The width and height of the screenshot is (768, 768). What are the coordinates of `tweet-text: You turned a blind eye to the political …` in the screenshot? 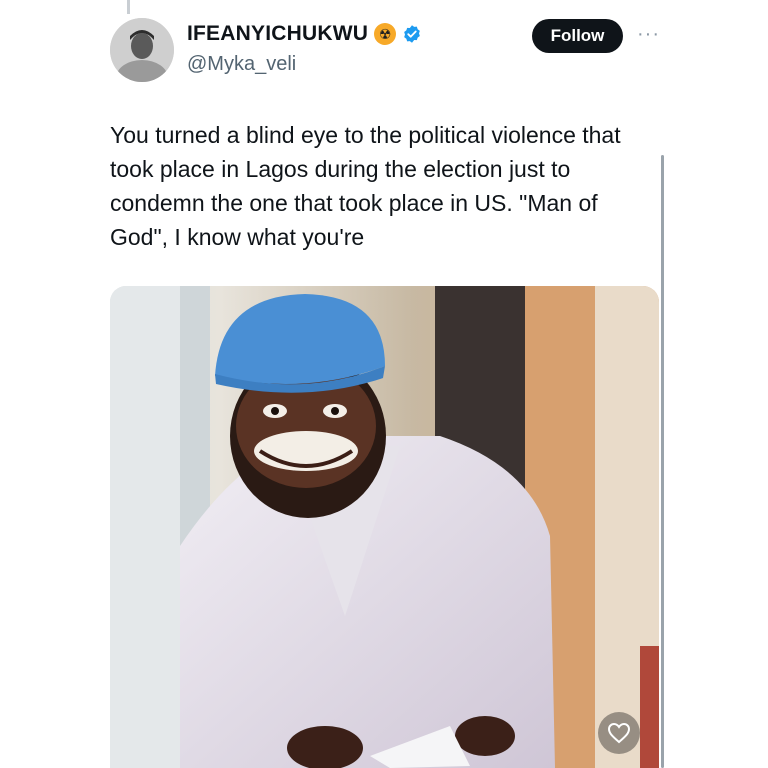 It's located at (365, 186).